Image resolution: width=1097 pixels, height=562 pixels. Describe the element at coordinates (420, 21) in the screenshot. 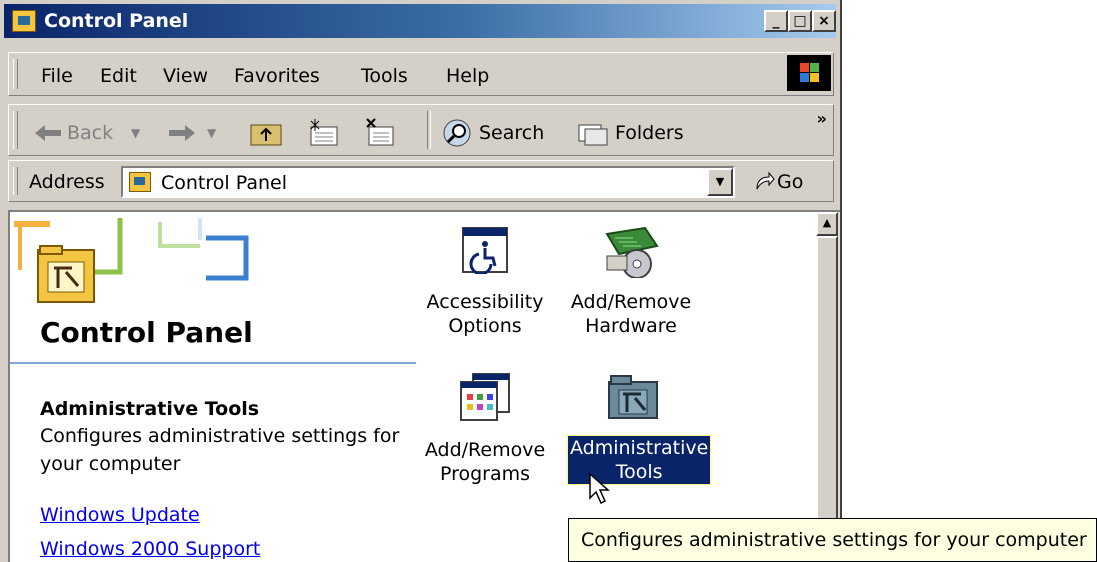

I see `title-bar: Control Panel _ □ ×` at that location.